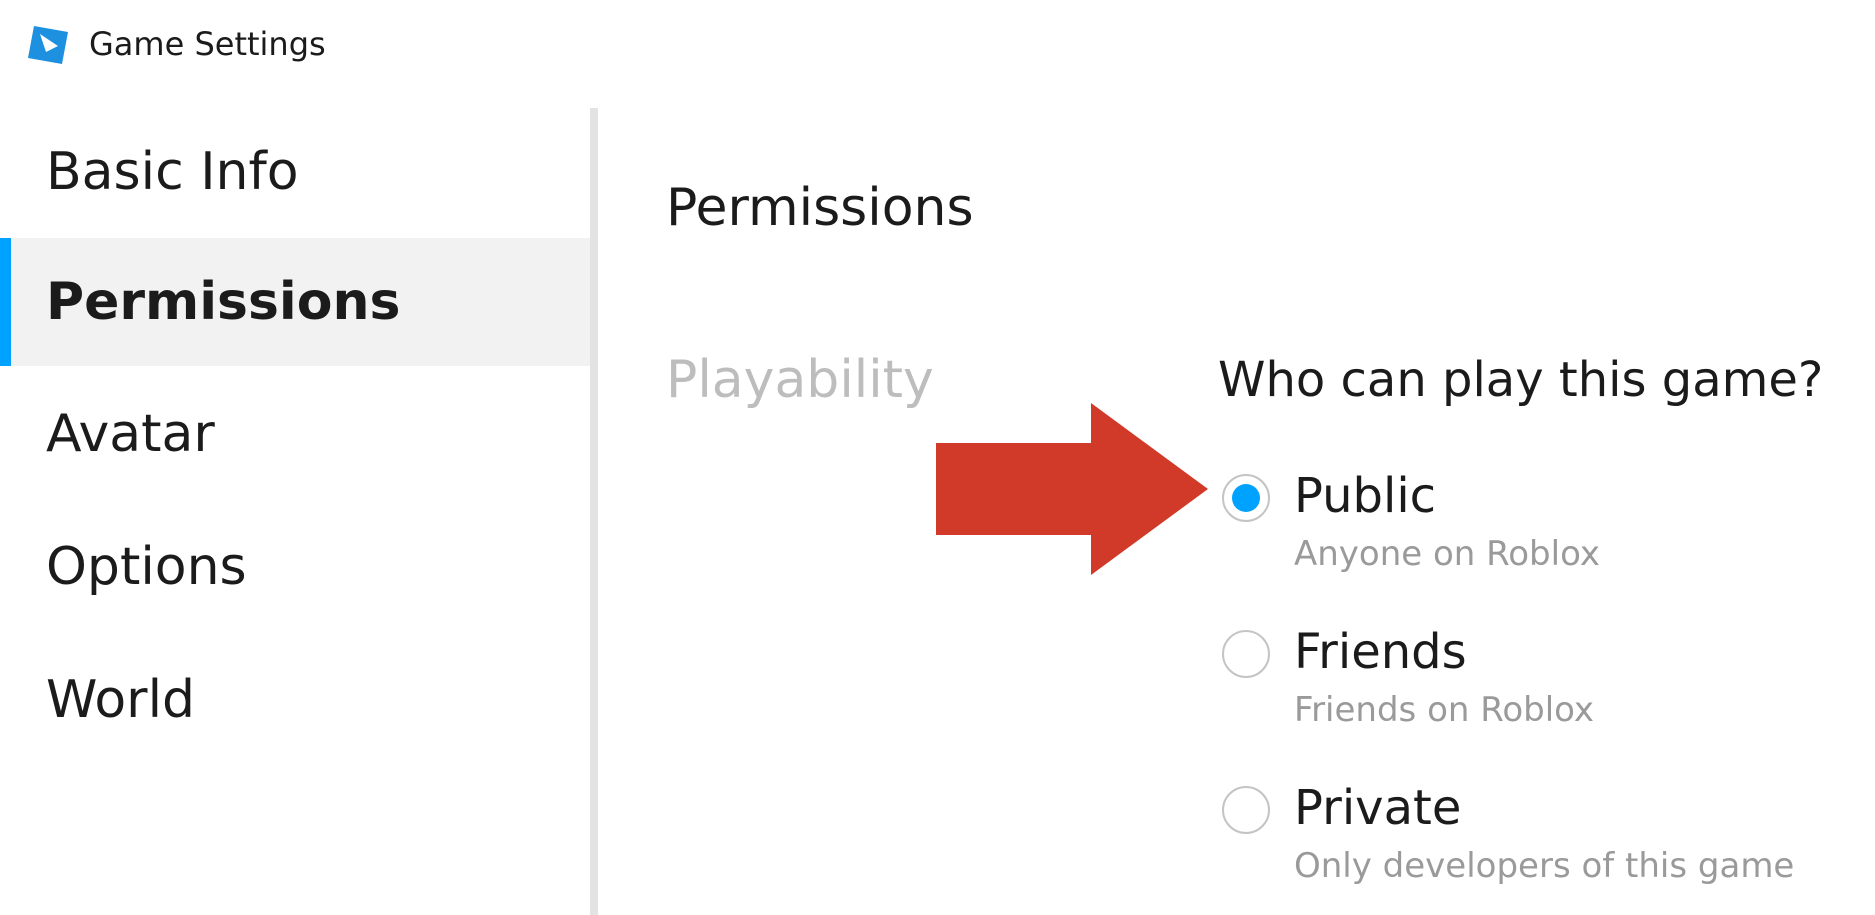 The image size is (1875, 915). What do you see at coordinates (1544, 866) in the screenshot?
I see `option-description: Only developers of this game` at bounding box center [1544, 866].